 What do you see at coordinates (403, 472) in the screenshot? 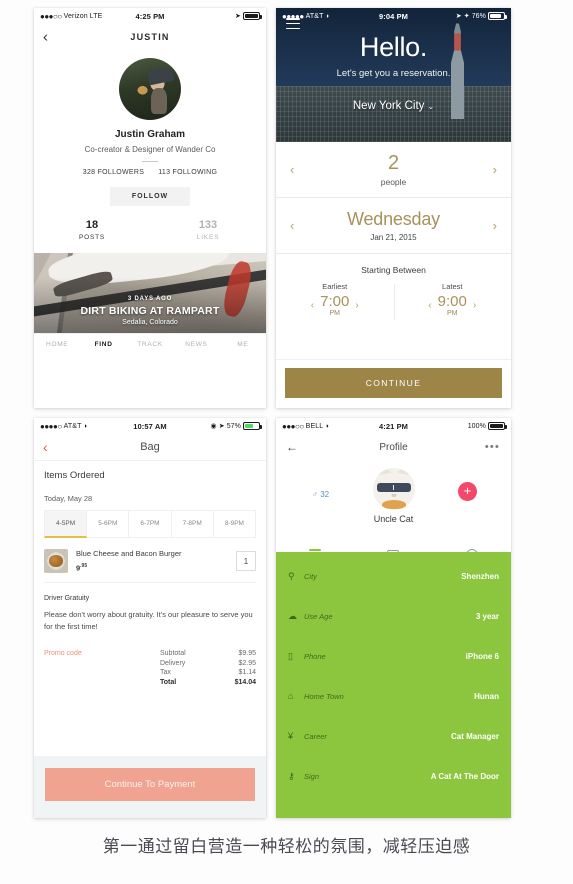
I see `cat-ear-right` at bounding box center [403, 472].